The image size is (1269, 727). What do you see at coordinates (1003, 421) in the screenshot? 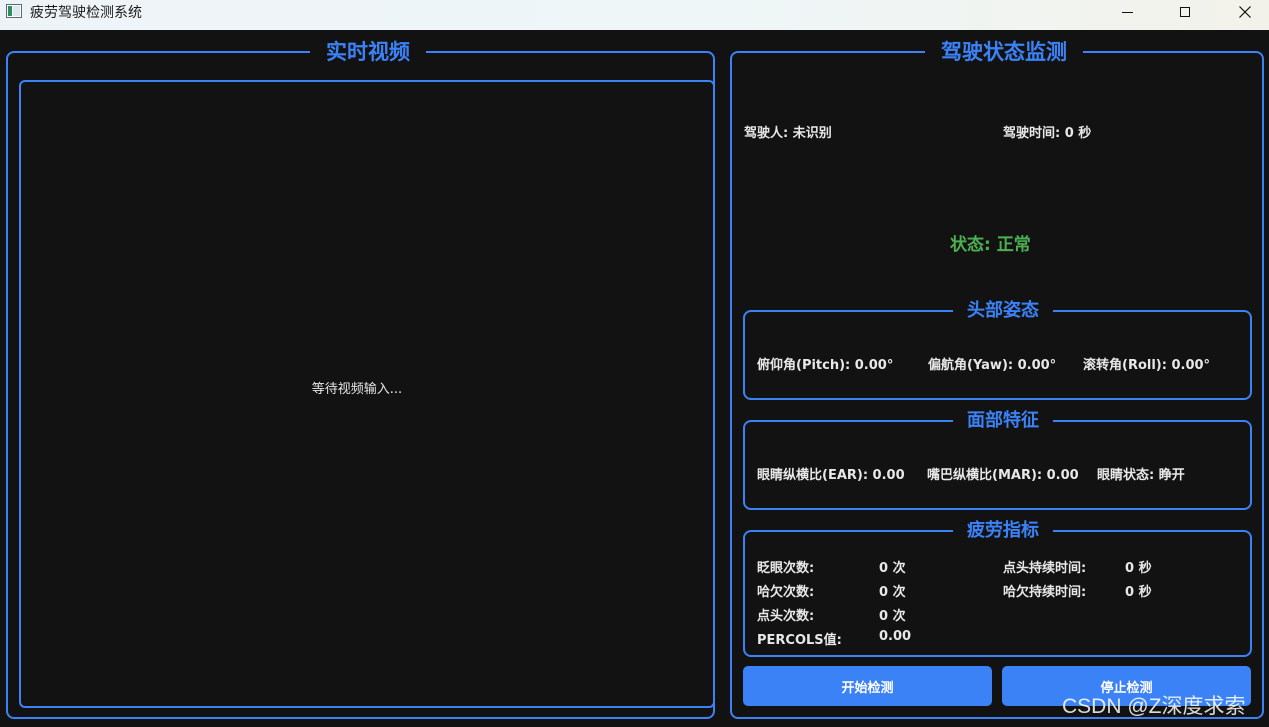
I see `face-features-title: 面部特征` at bounding box center [1003, 421].